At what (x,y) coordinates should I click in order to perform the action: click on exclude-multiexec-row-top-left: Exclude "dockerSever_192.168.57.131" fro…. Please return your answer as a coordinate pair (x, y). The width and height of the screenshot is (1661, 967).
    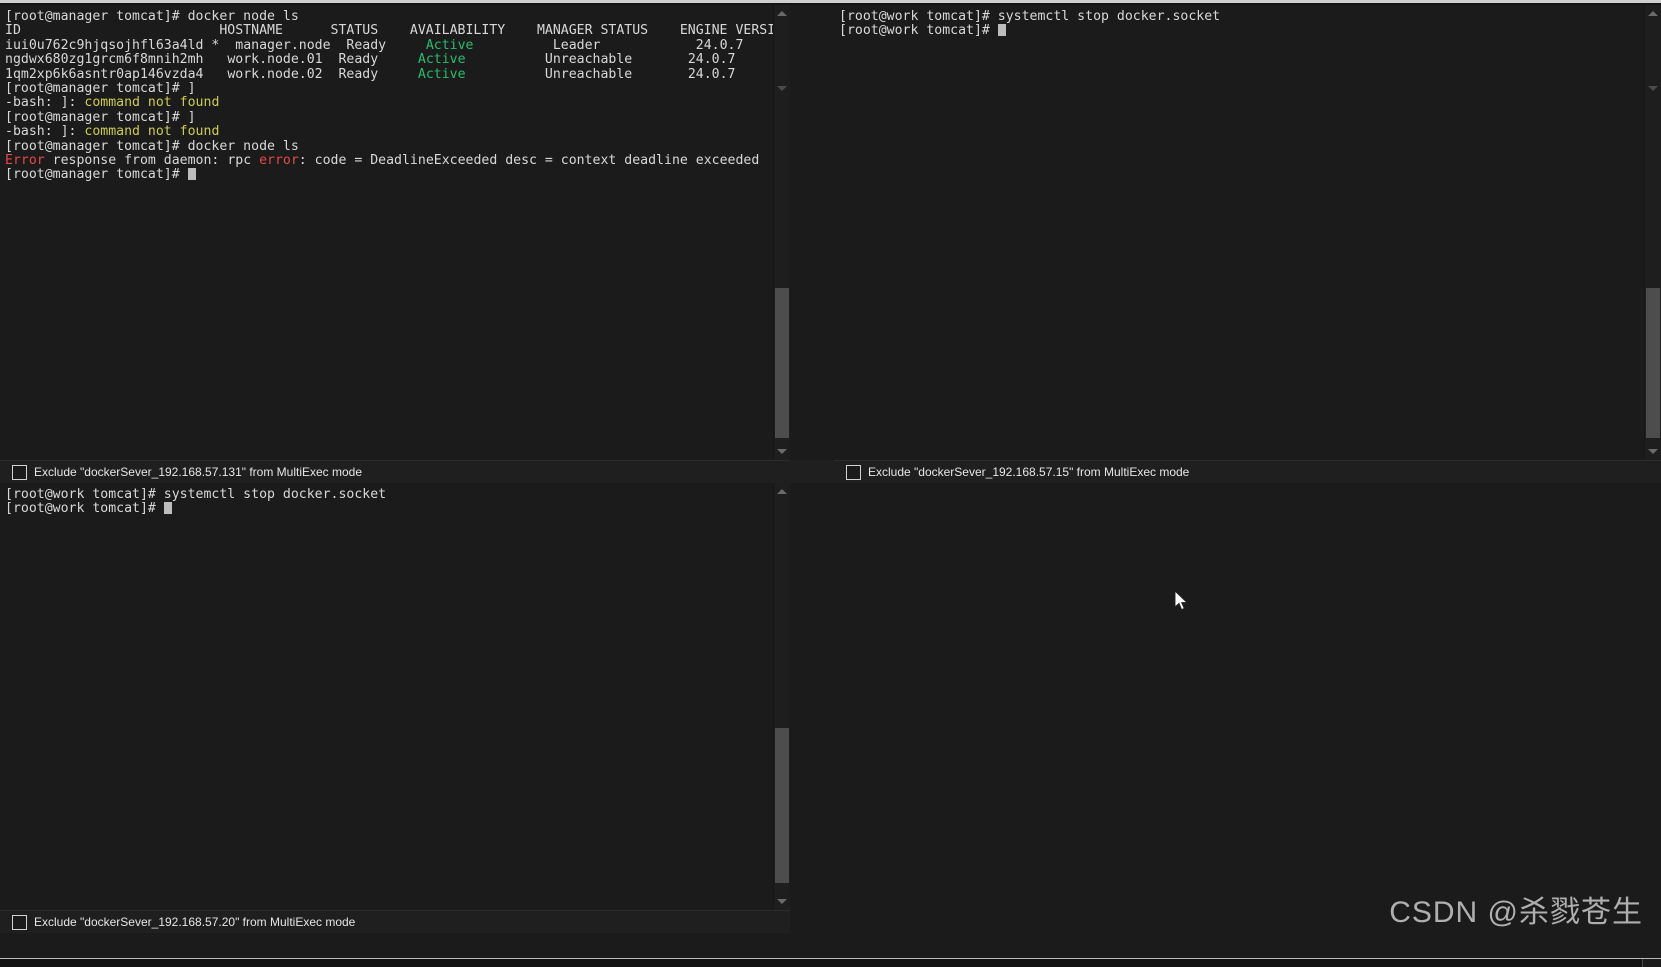
    Looking at the image, I should click on (395, 471).